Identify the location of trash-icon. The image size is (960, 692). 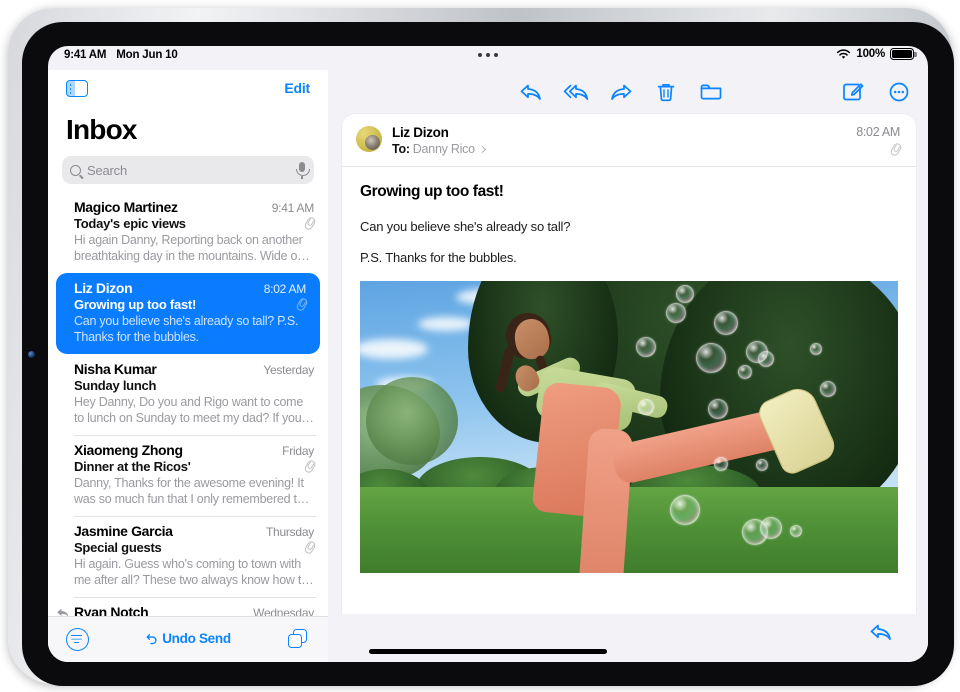
(666, 92).